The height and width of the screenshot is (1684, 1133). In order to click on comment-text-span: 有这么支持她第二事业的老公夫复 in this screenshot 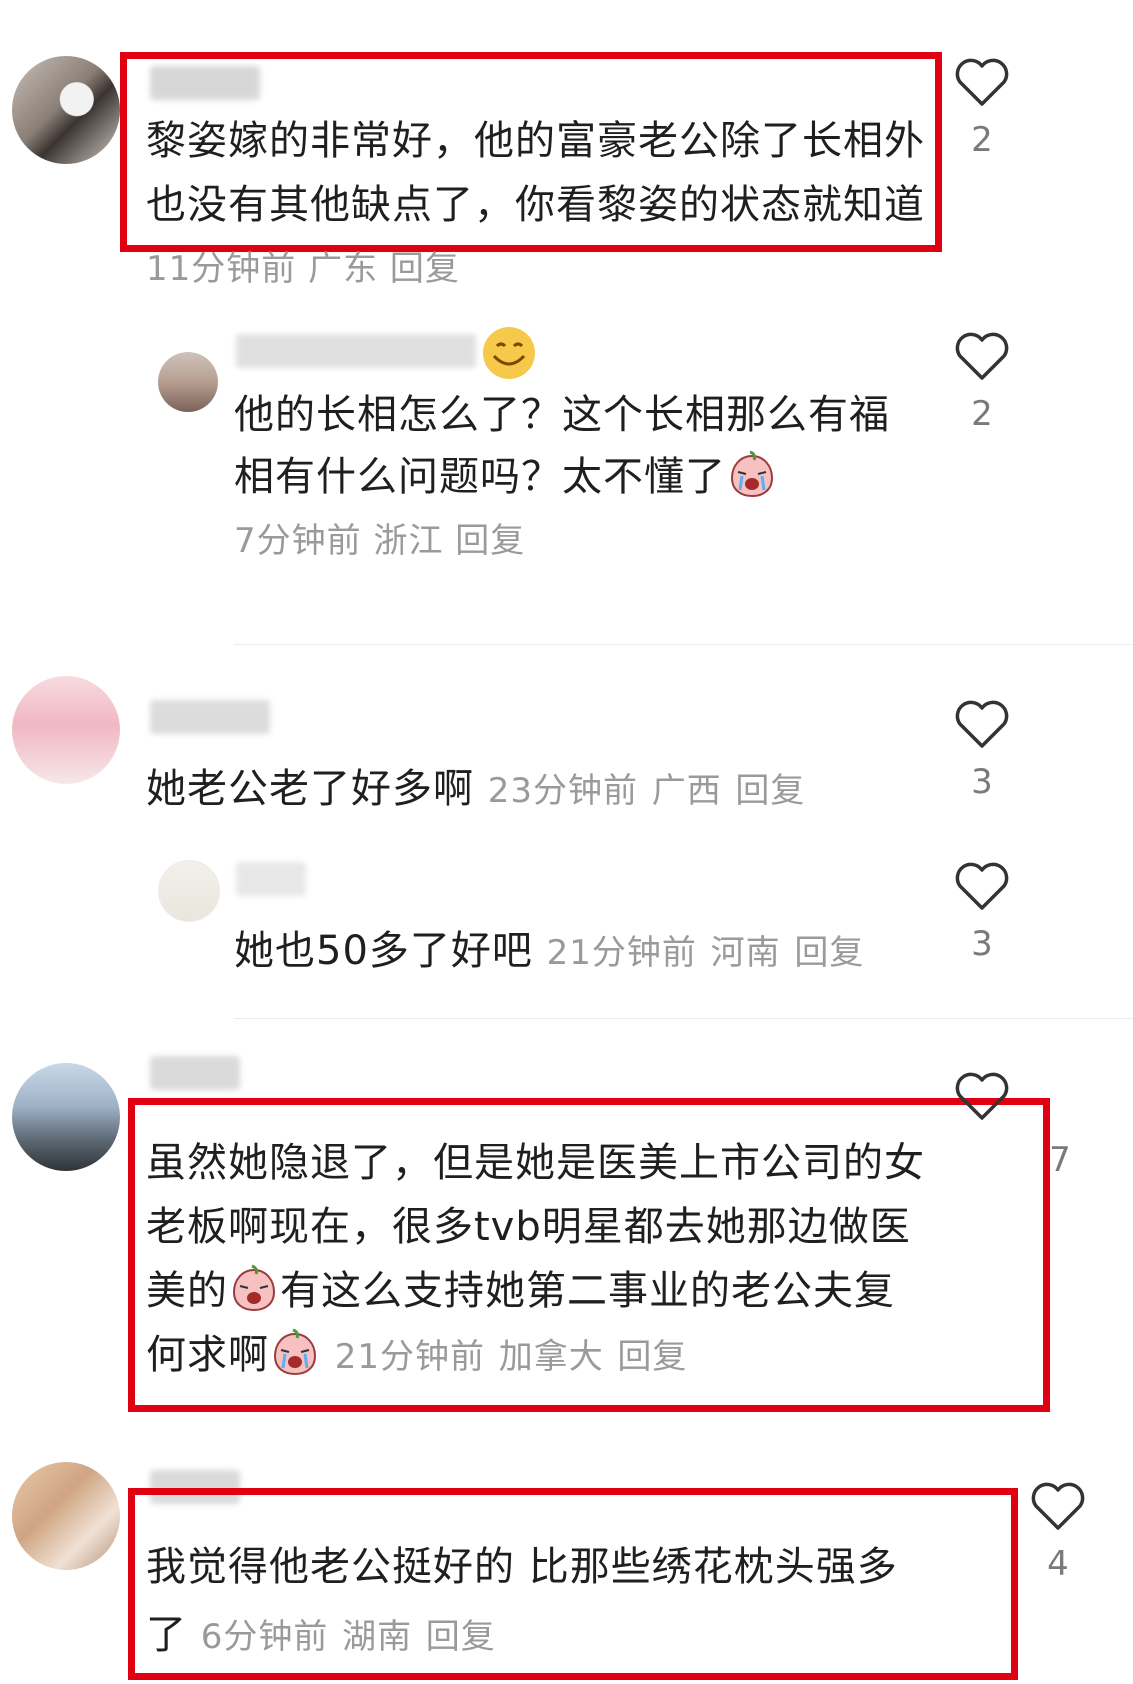, I will do `click(587, 1291)`.